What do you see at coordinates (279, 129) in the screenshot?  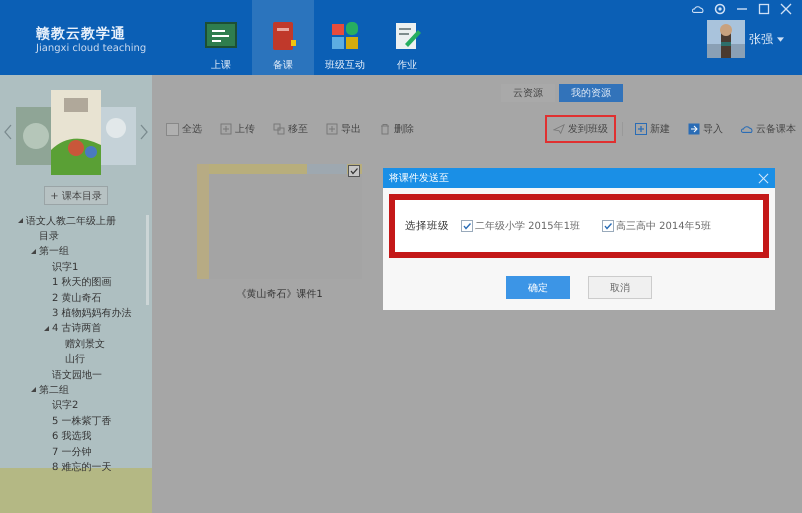 I see `squares-icon` at bounding box center [279, 129].